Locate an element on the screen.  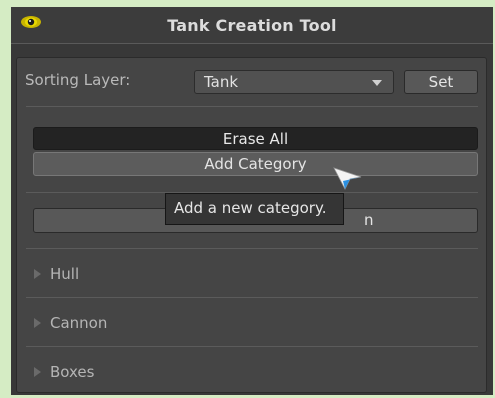
window-title: Tank Creation Tool is located at coordinates (252, 25).